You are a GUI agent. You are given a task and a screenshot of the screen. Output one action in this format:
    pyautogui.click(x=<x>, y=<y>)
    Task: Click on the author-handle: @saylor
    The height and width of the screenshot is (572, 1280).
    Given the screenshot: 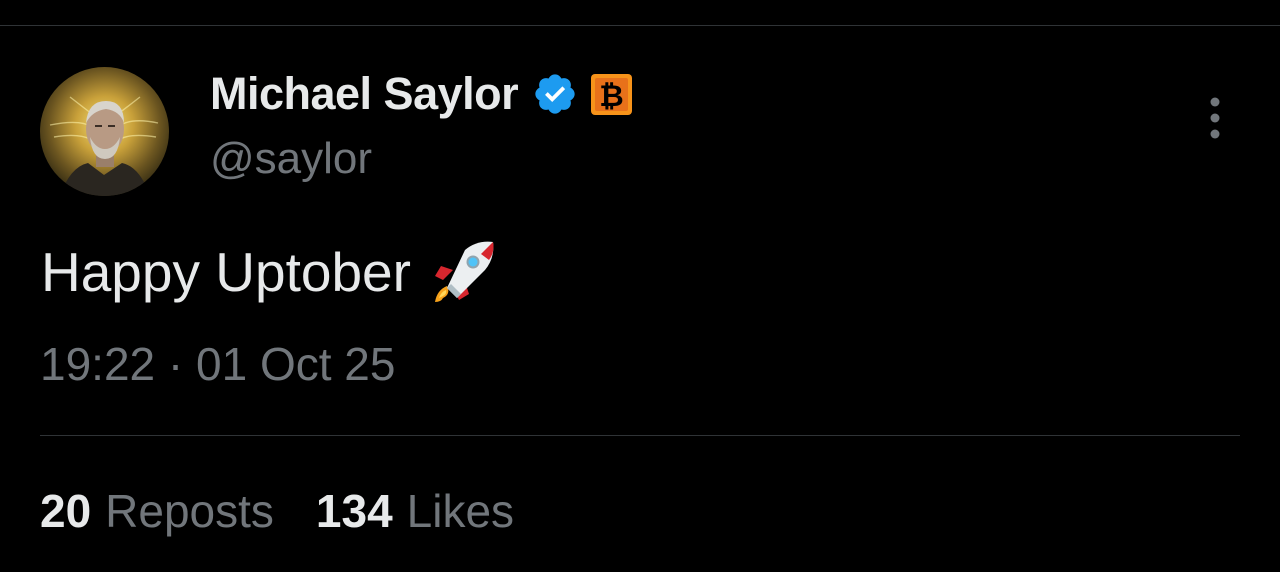 What is the action you would take?
    pyautogui.click(x=291, y=159)
    